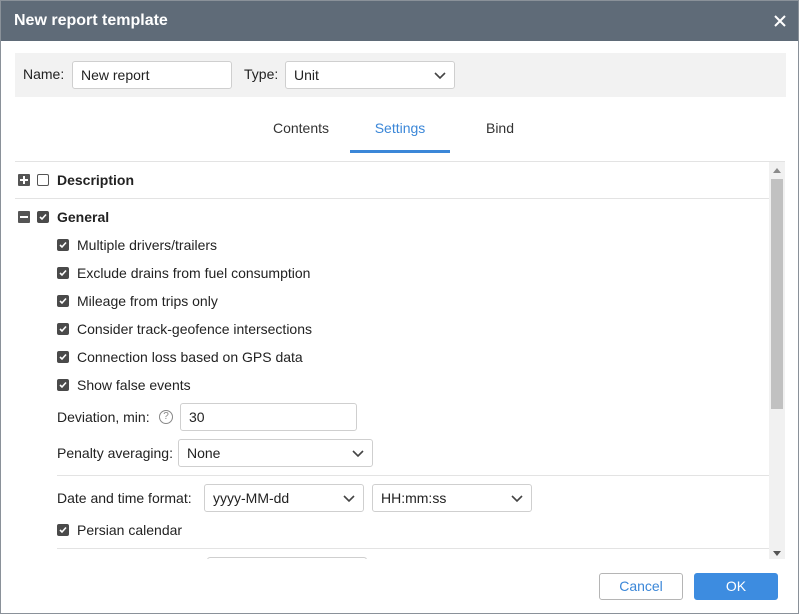 This screenshot has width=799, height=614. I want to click on type-select: Unit, so click(370, 75).